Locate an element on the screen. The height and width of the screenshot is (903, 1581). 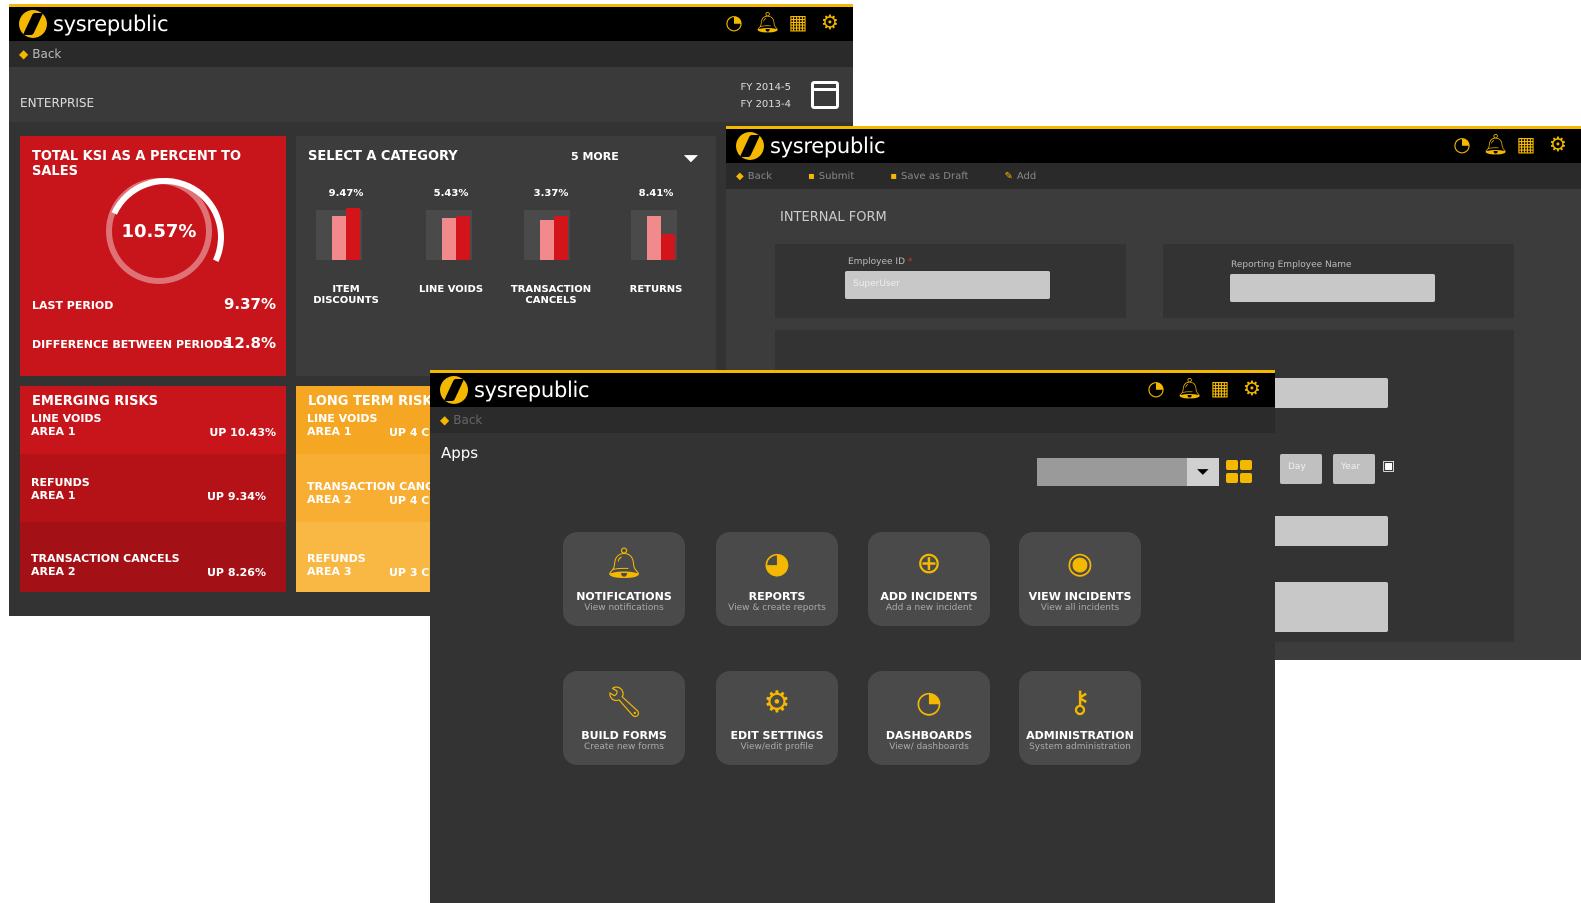
ksi-ring: 10.57% is located at coordinates (159, 231).